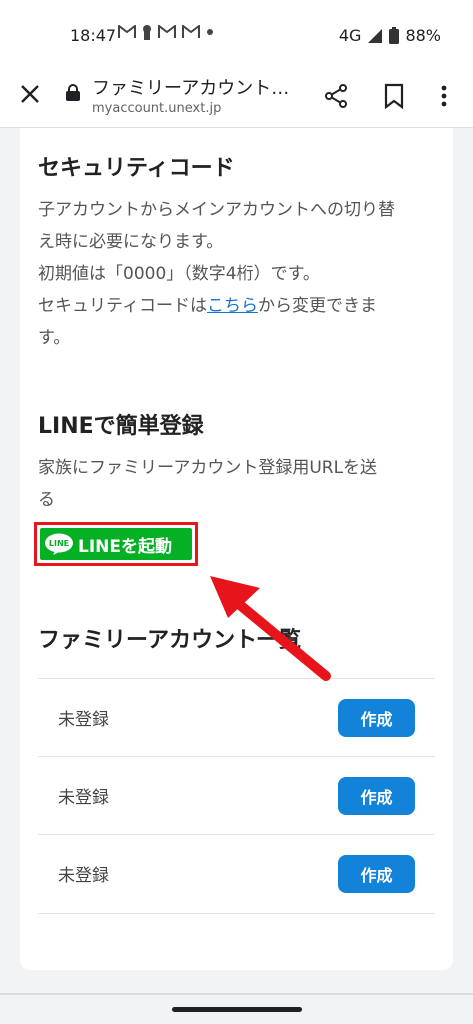 The image size is (473, 1024). I want to click on security-text-3: 初期値は「0000」（数字4桁）です。, so click(179, 274).